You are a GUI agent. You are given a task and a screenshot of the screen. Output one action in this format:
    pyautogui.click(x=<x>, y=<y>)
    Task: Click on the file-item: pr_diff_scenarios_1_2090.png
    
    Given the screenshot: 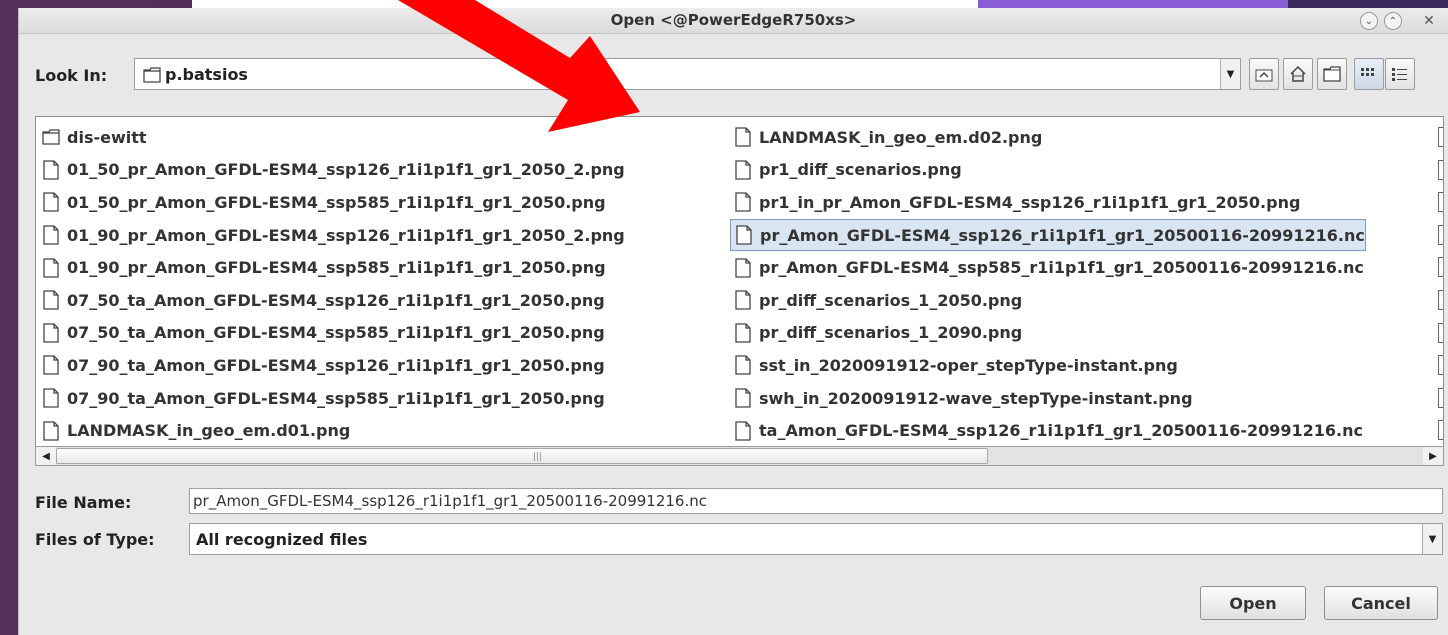 What is the action you would take?
    pyautogui.click(x=1048, y=333)
    